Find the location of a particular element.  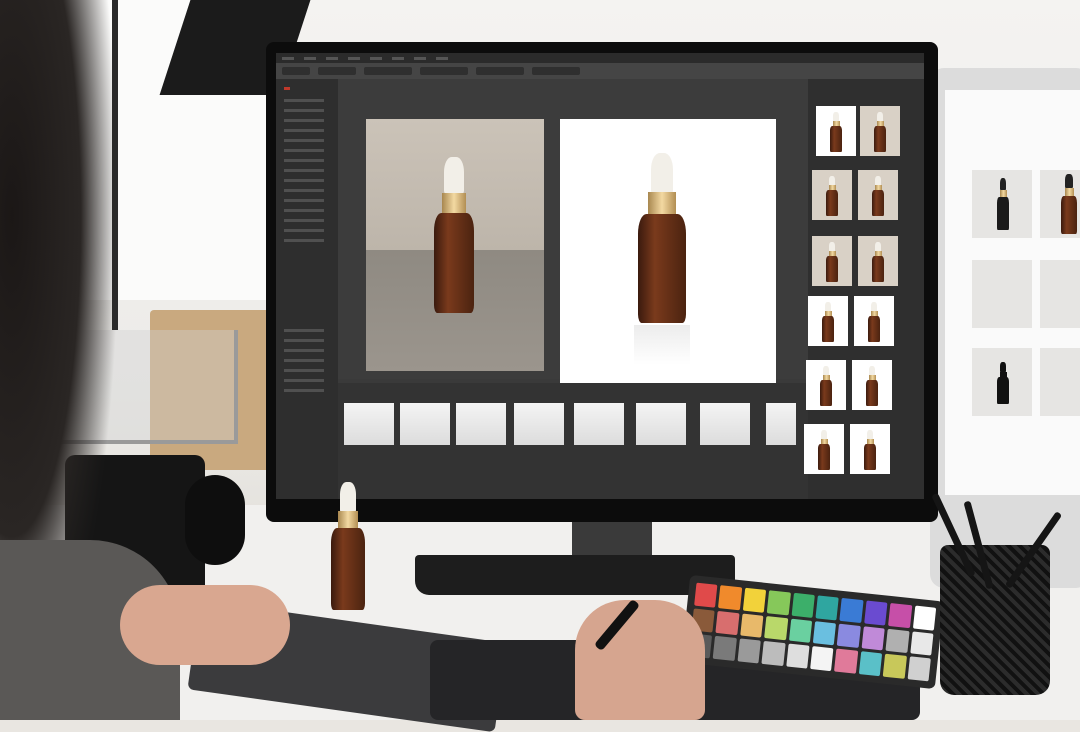

retouched-product-photo is located at coordinates (668, 252).